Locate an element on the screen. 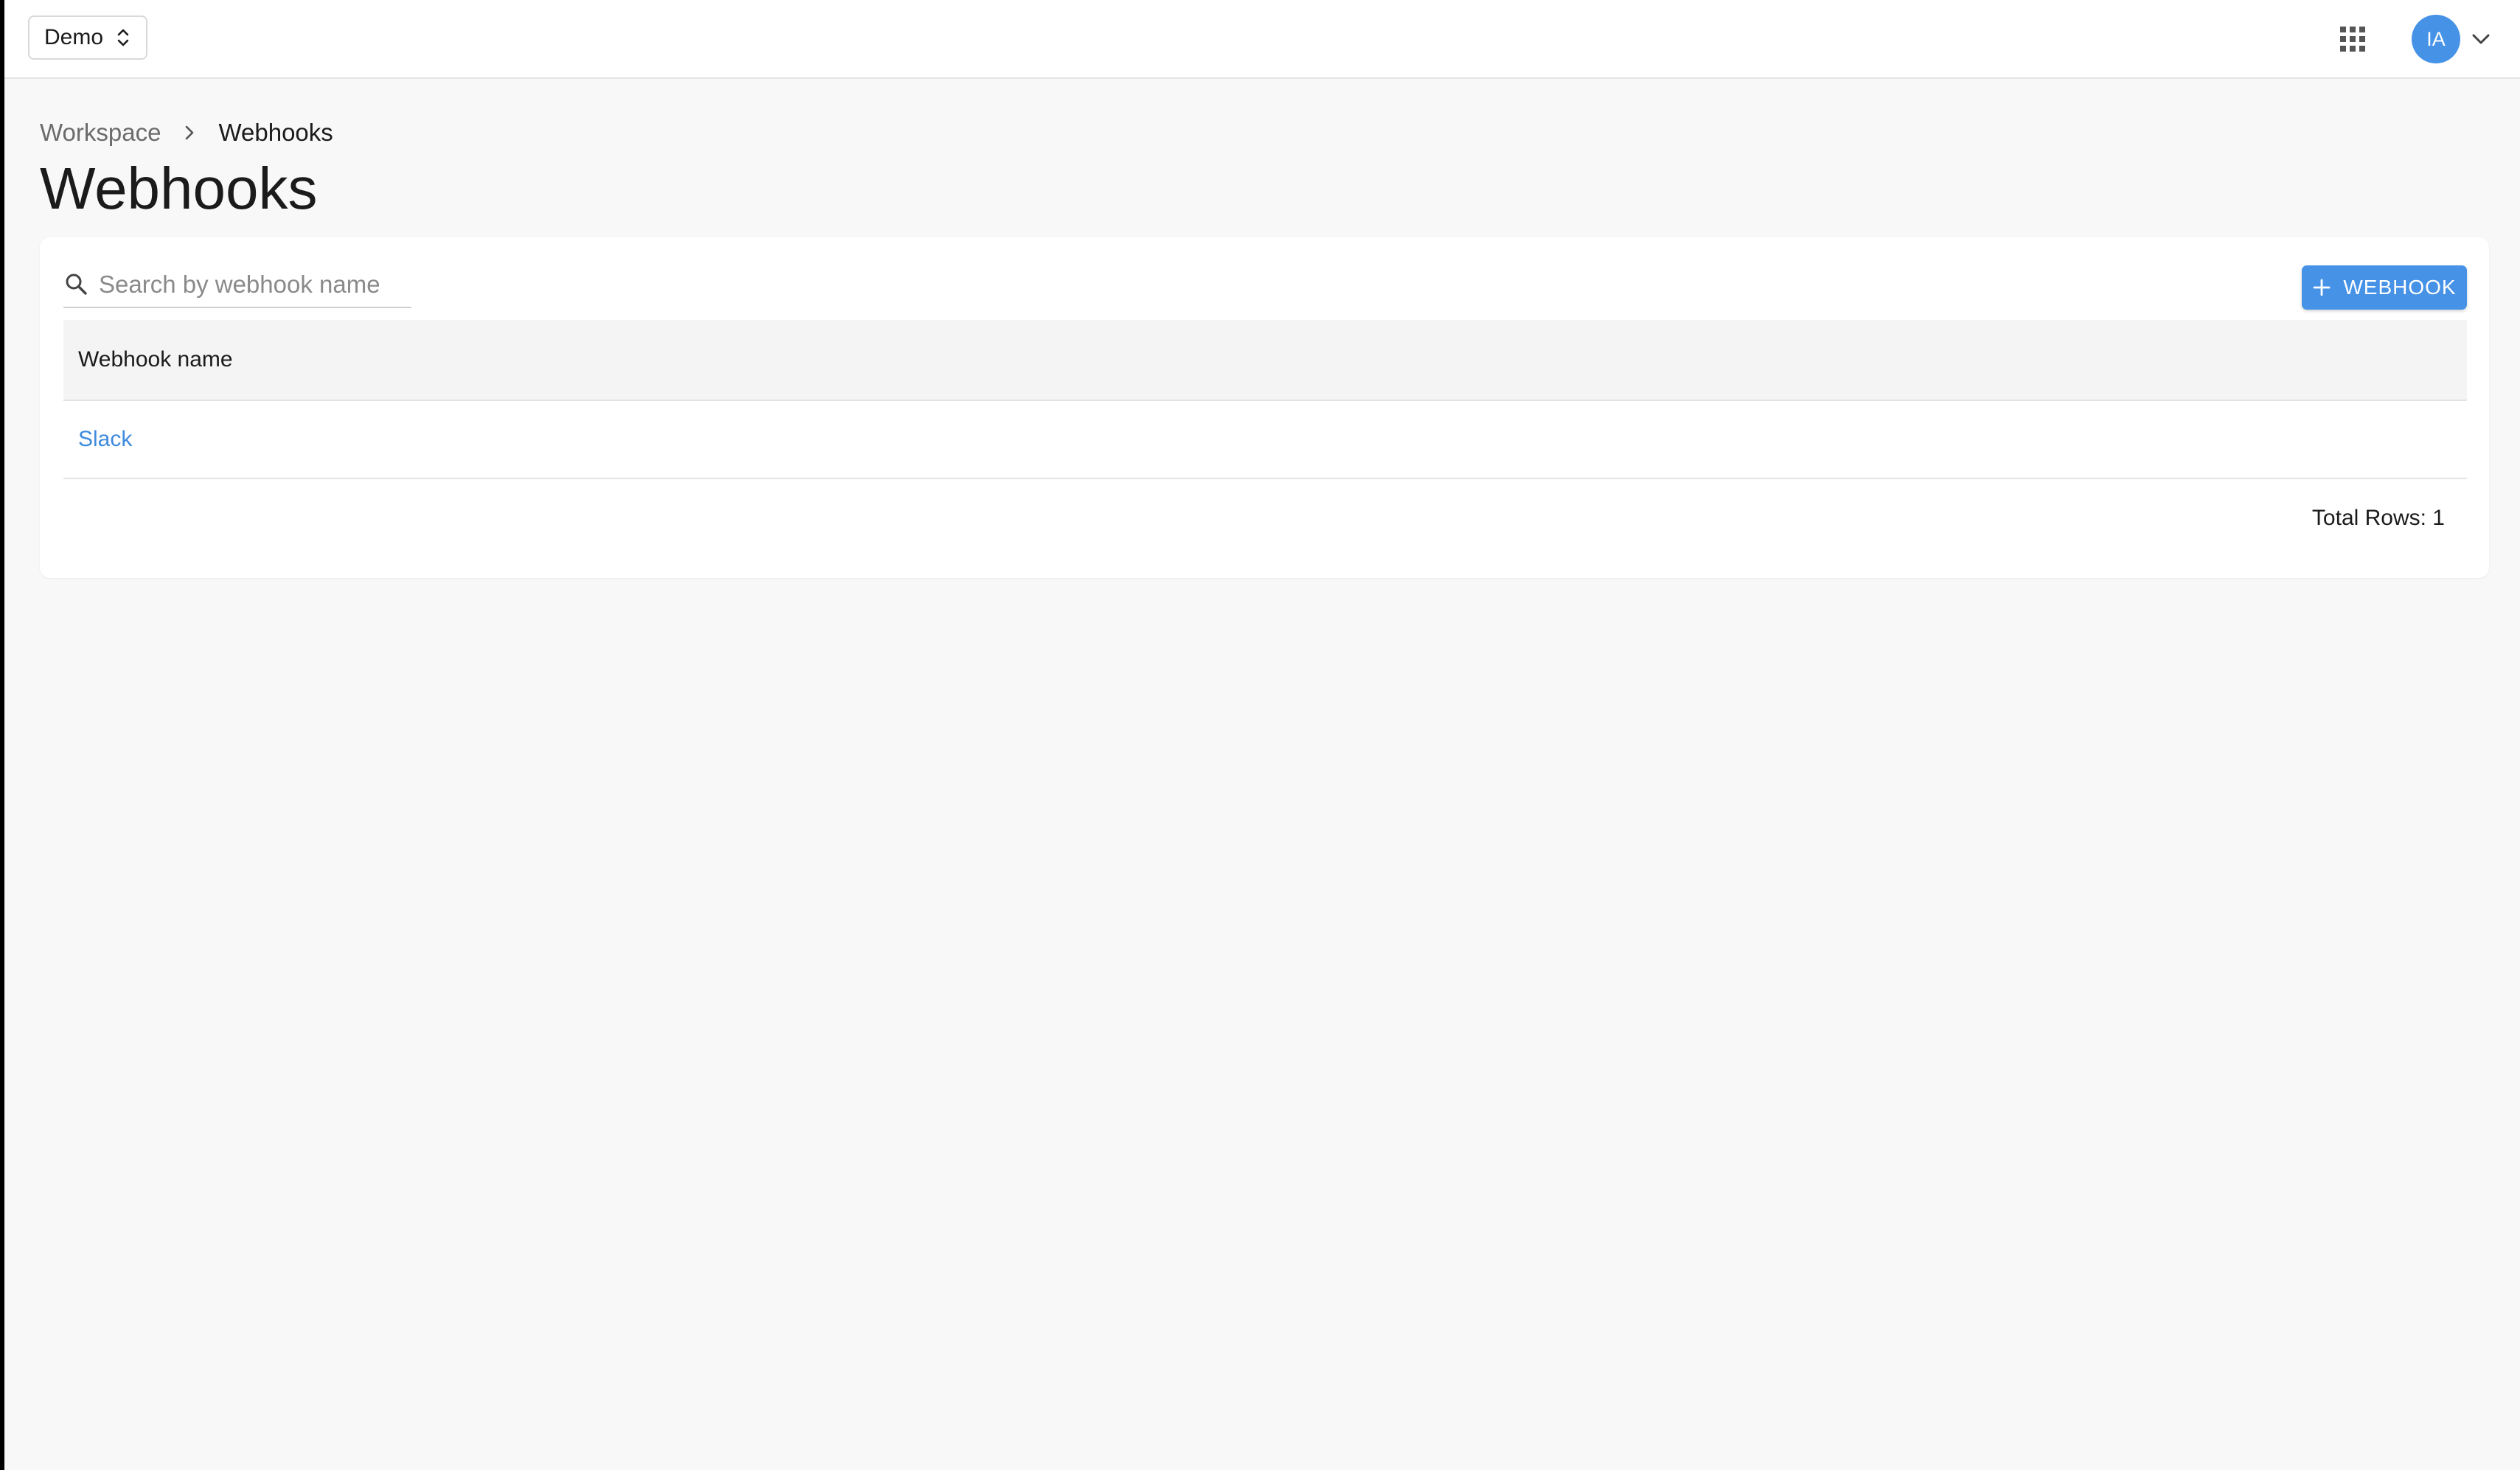 This screenshot has height=1470, width=2520. table-row: Slack is located at coordinates (1265, 440).